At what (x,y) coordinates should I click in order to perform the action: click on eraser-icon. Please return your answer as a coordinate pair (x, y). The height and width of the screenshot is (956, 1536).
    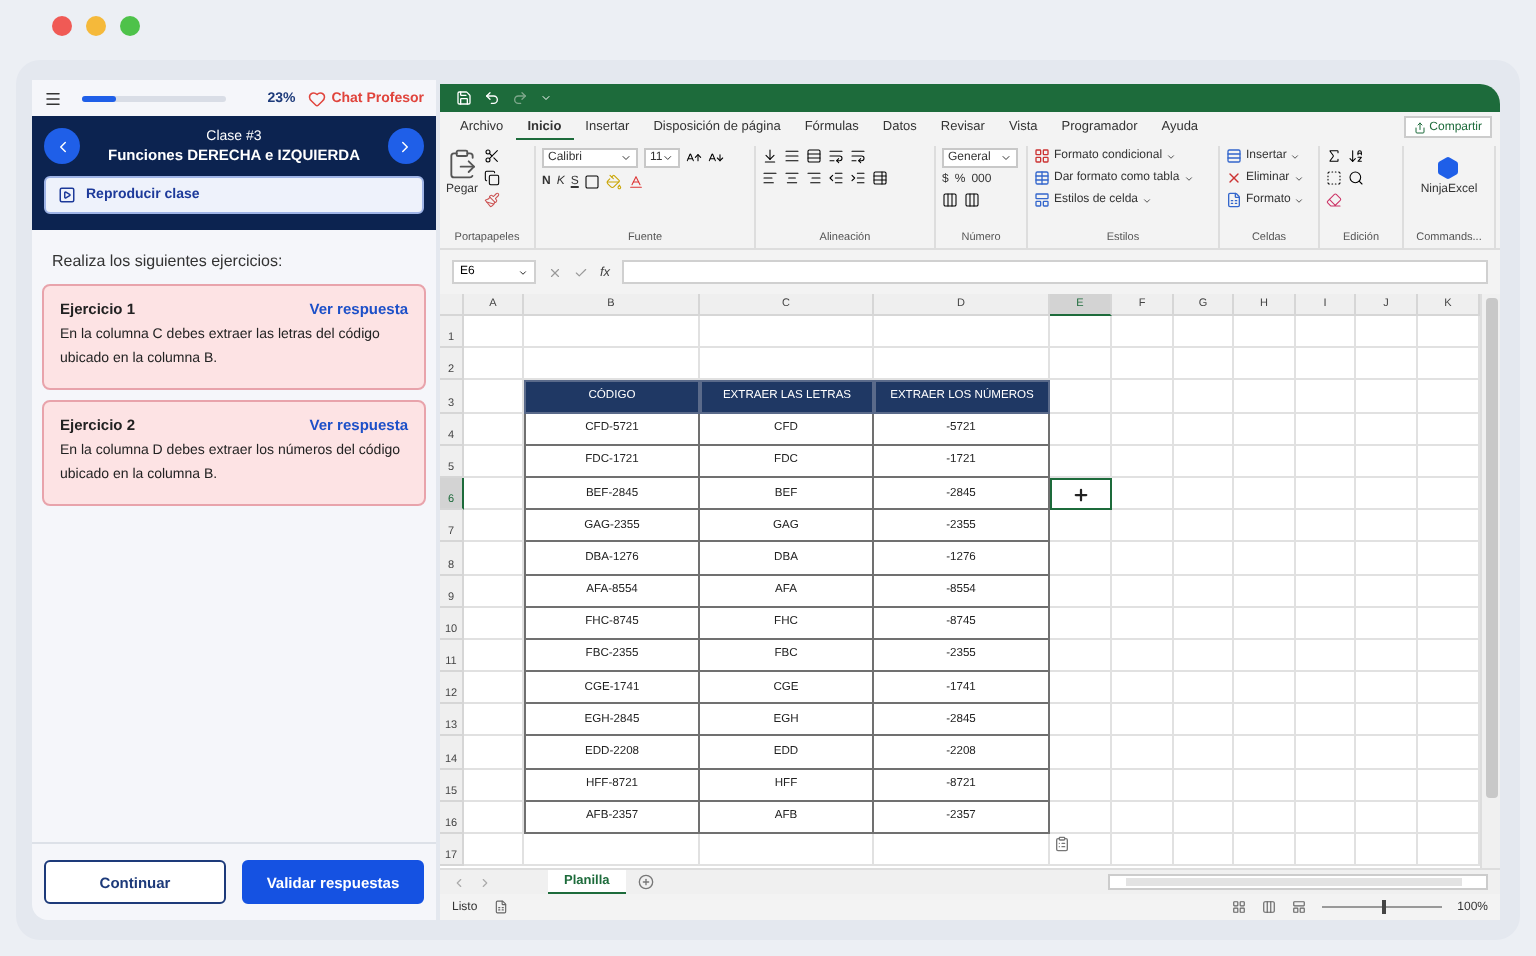
    Looking at the image, I should click on (1334, 200).